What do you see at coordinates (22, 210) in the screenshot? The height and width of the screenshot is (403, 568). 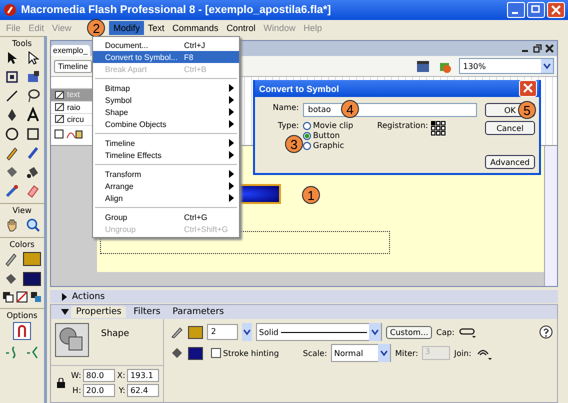 I see `panel-title: View` at bounding box center [22, 210].